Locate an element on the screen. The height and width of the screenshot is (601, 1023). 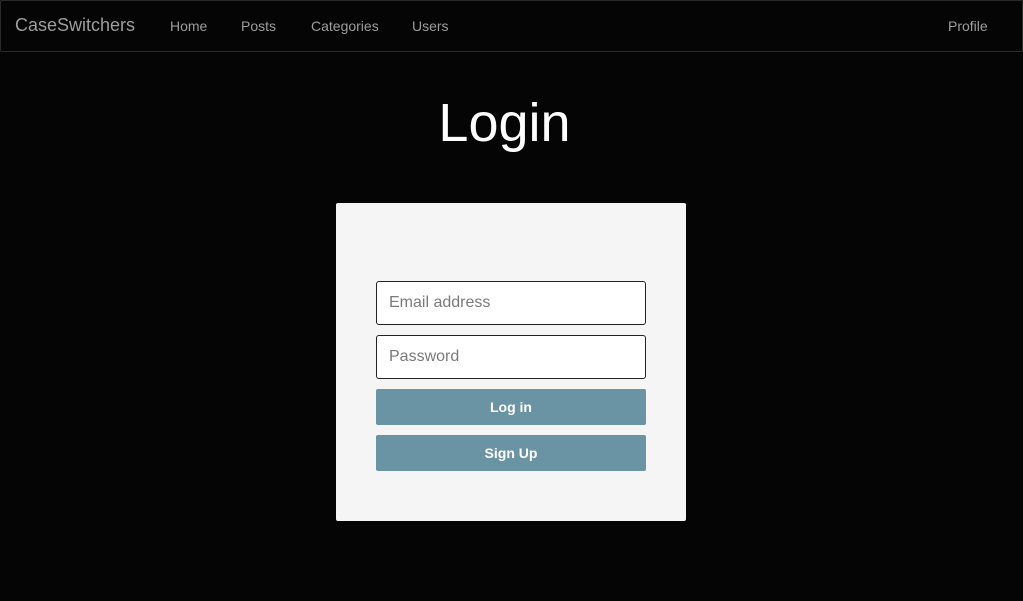
password-field is located at coordinates (511, 357).